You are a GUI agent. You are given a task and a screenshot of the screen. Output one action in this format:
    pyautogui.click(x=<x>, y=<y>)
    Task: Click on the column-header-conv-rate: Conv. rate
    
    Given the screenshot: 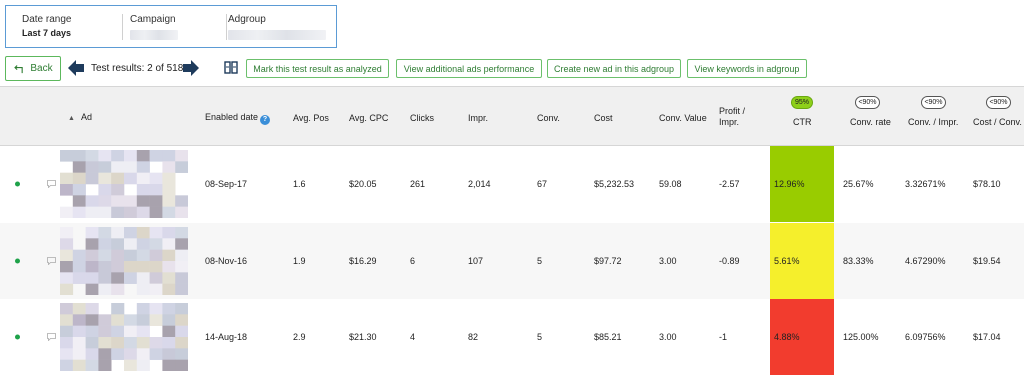 What is the action you would take?
    pyautogui.click(x=870, y=122)
    